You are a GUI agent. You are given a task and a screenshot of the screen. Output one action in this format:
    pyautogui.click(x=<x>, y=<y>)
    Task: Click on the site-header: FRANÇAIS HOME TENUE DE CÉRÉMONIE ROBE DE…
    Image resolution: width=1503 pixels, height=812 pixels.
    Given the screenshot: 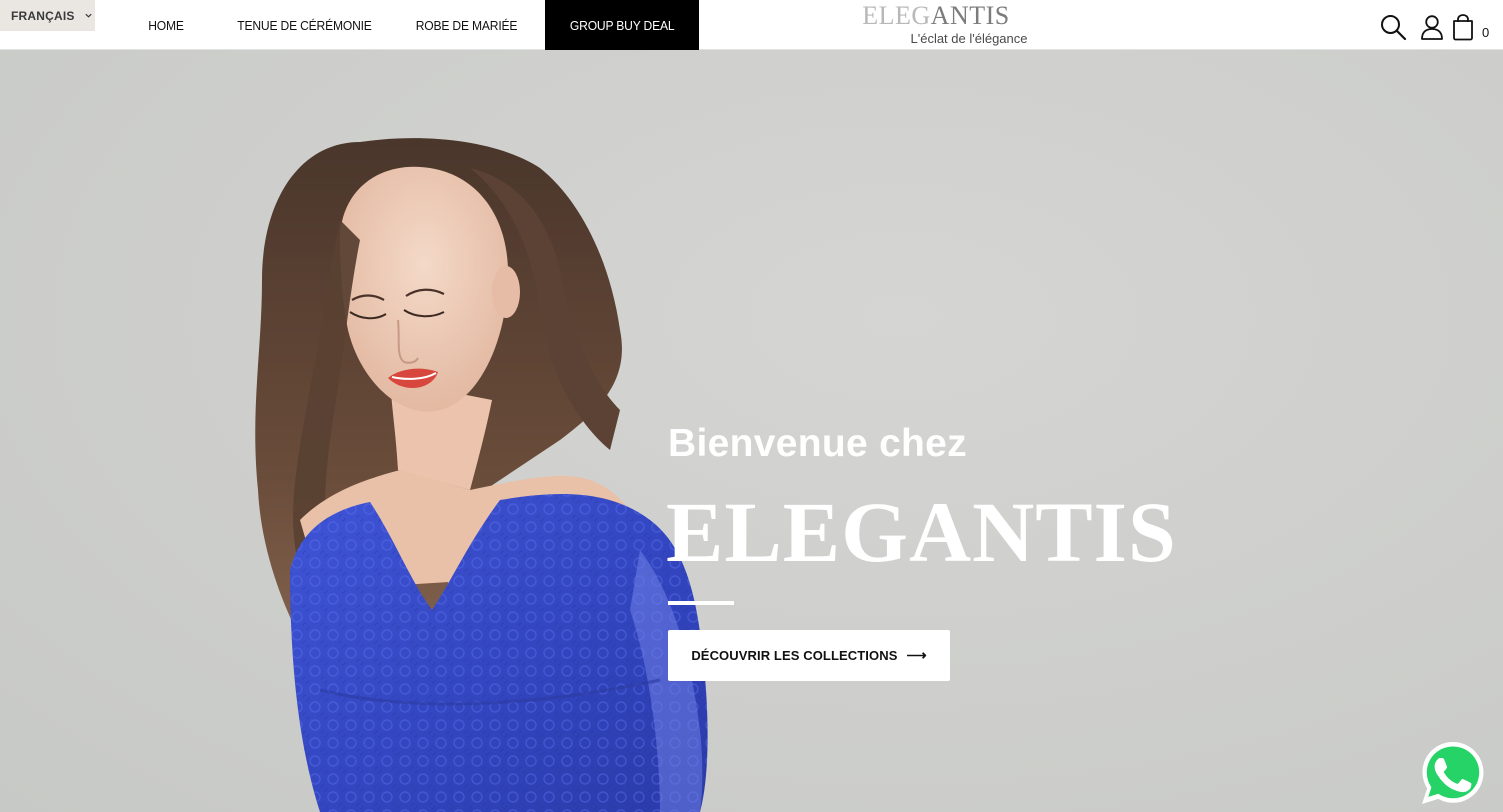 What is the action you would take?
    pyautogui.click(x=751, y=25)
    